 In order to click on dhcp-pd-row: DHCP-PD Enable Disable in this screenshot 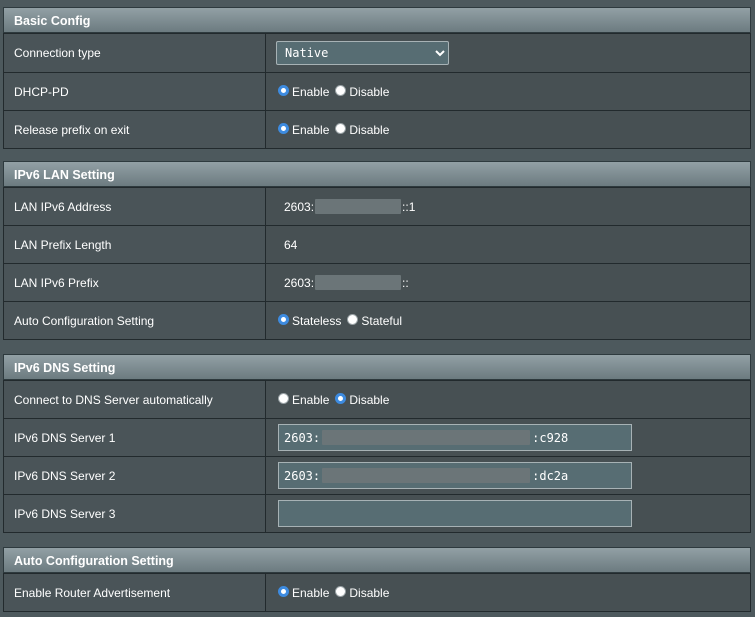, I will do `click(377, 91)`.